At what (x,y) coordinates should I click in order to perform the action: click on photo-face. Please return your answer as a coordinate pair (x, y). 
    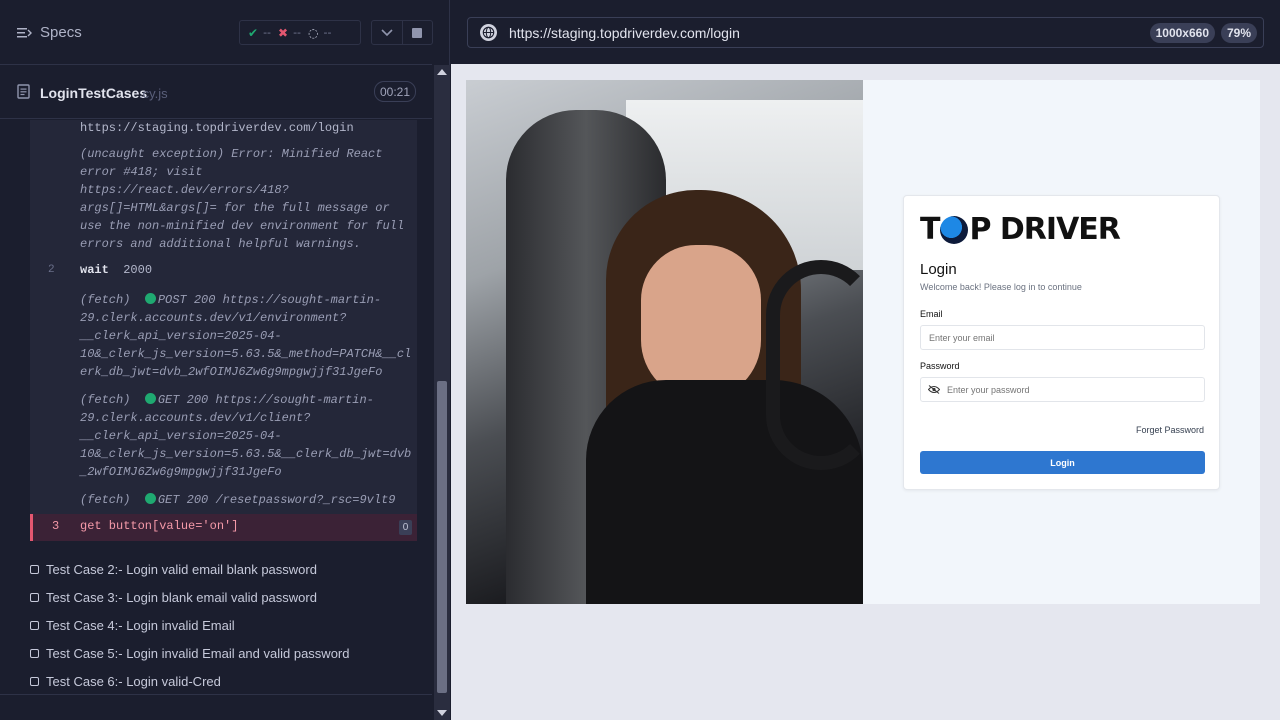
    Looking at the image, I should click on (701, 322).